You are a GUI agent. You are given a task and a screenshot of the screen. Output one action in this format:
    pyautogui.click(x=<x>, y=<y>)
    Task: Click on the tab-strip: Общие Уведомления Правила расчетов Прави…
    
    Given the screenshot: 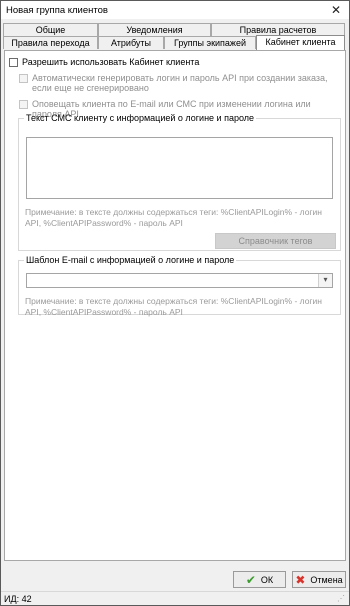 What is the action you would take?
    pyautogui.click(x=175, y=36)
    